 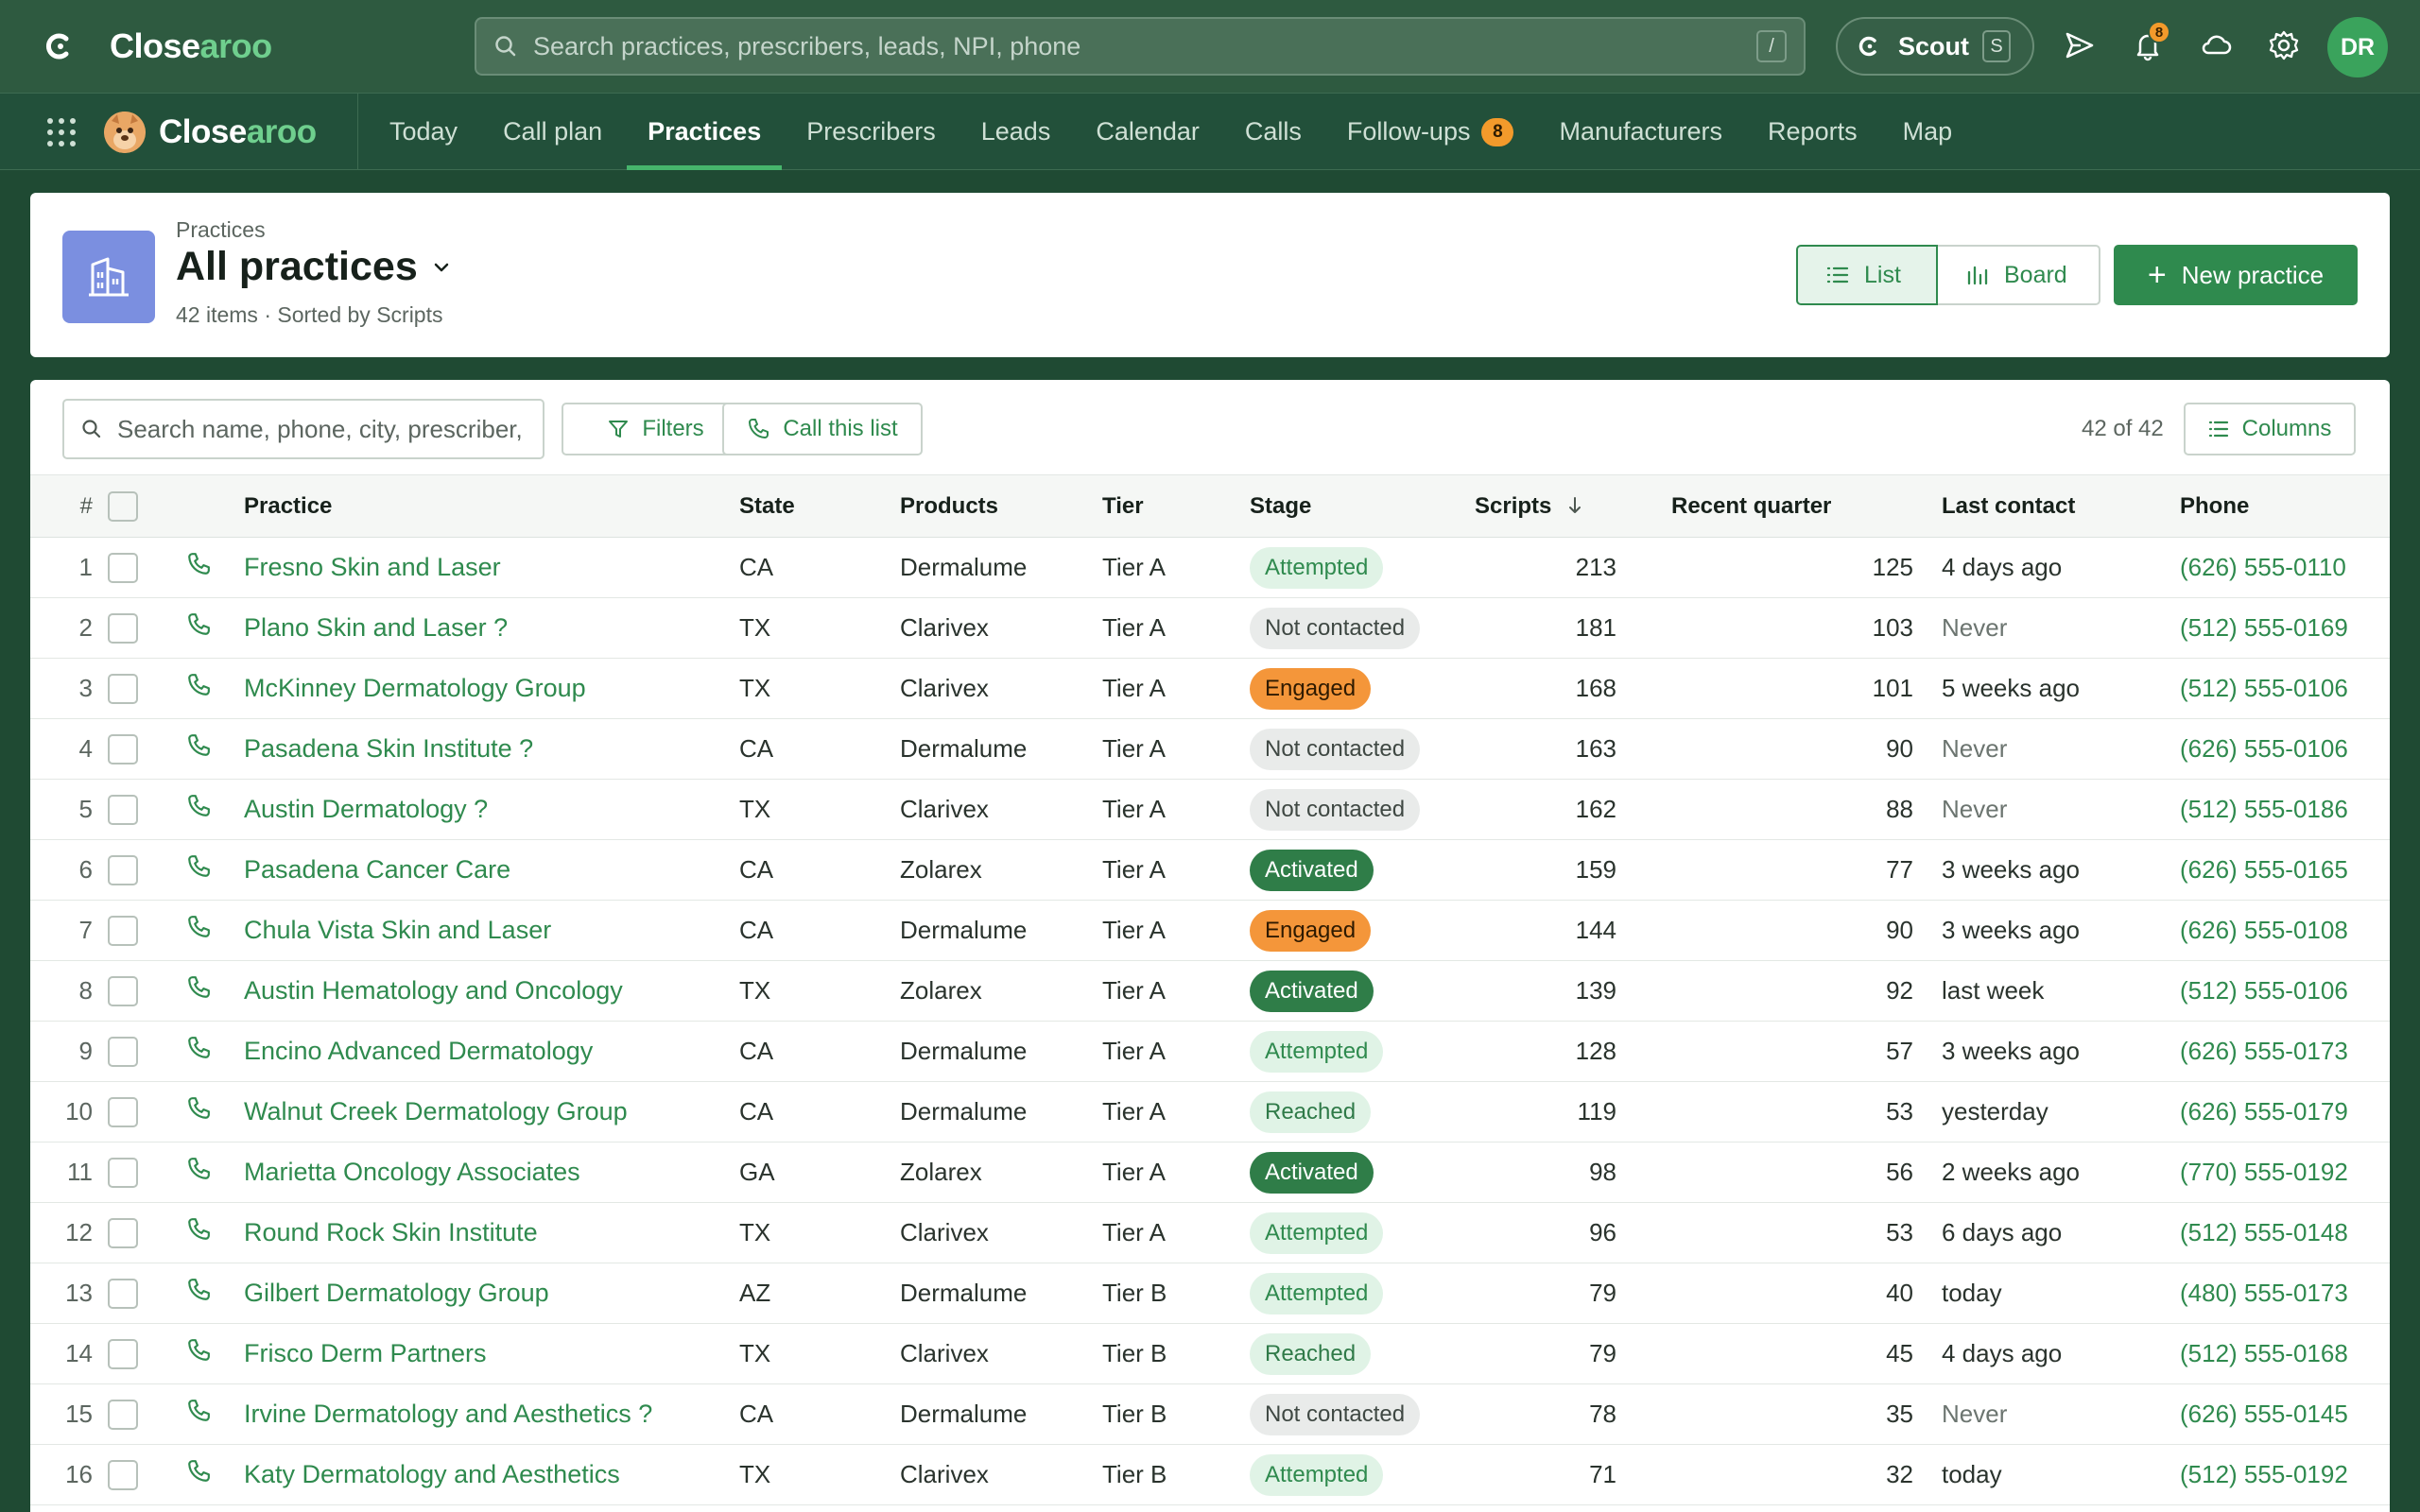 I want to click on practice-name-link: Round Rock Skin Institute, so click(x=391, y=1232).